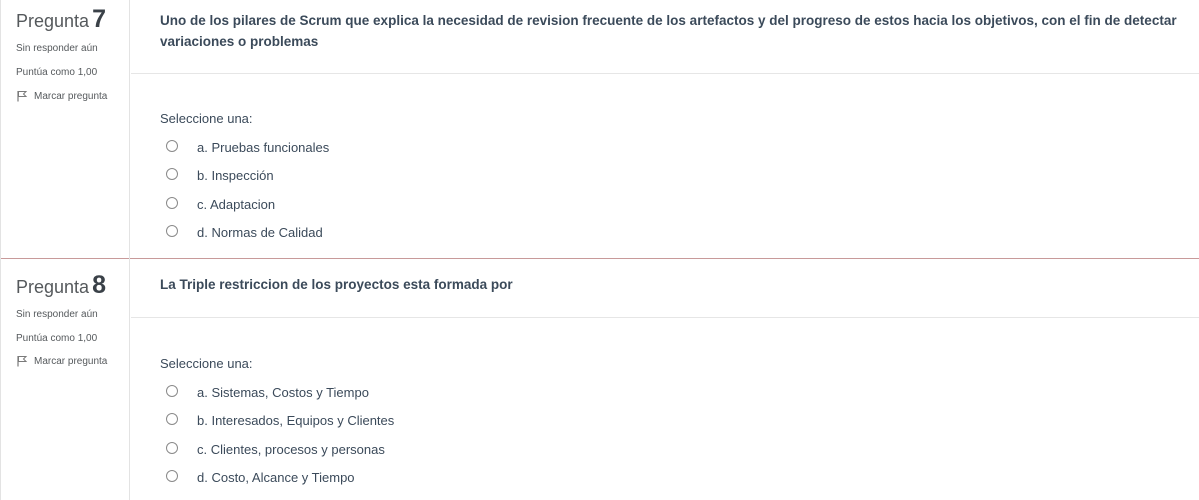 The width and height of the screenshot is (1199, 500). Describe the element at coordinates (236, 204) in the screenshot. I see `answer-option-label: c. Adaptacion` at that location.